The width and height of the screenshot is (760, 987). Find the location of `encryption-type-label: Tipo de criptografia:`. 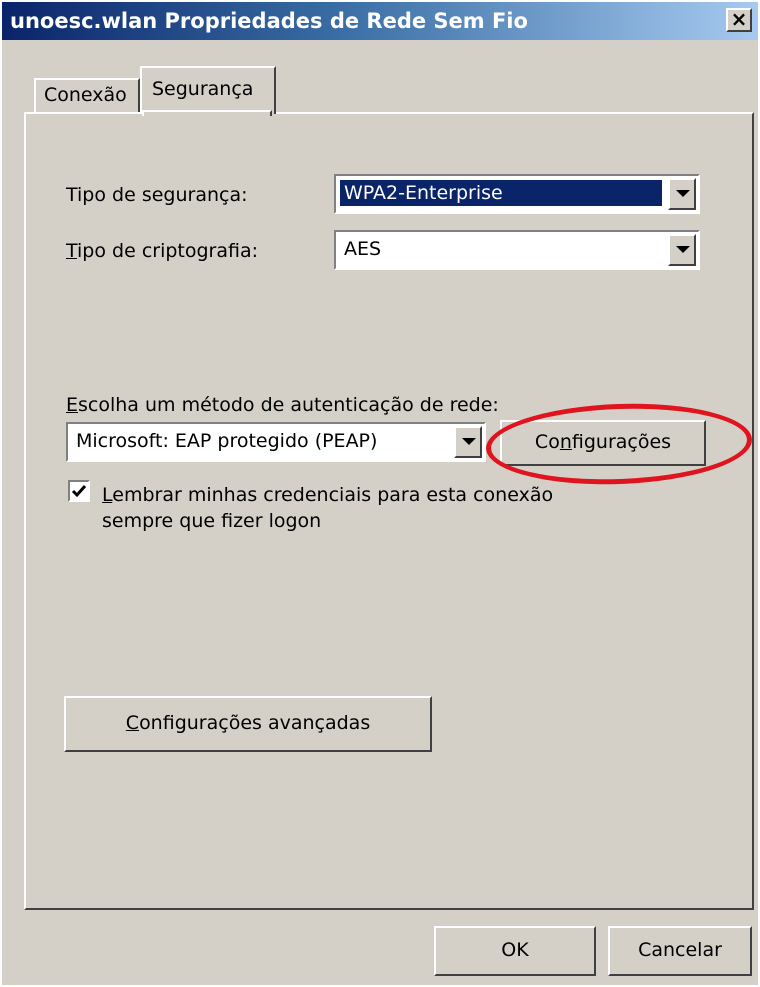

encryption-type-label: Tipo de criptografia: is located at coordinates (162, 251).